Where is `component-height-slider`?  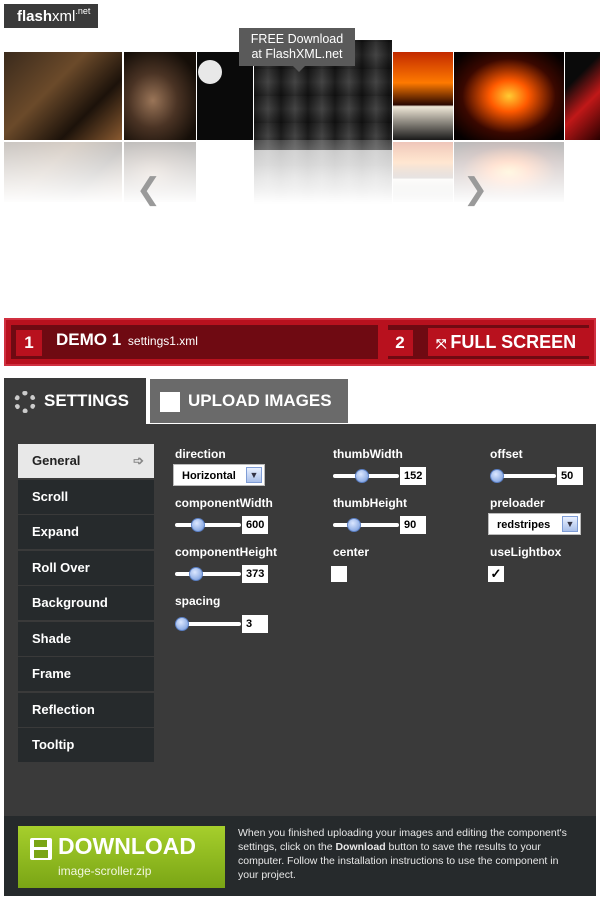
component-height-slider is located at coordinates (208, 574).